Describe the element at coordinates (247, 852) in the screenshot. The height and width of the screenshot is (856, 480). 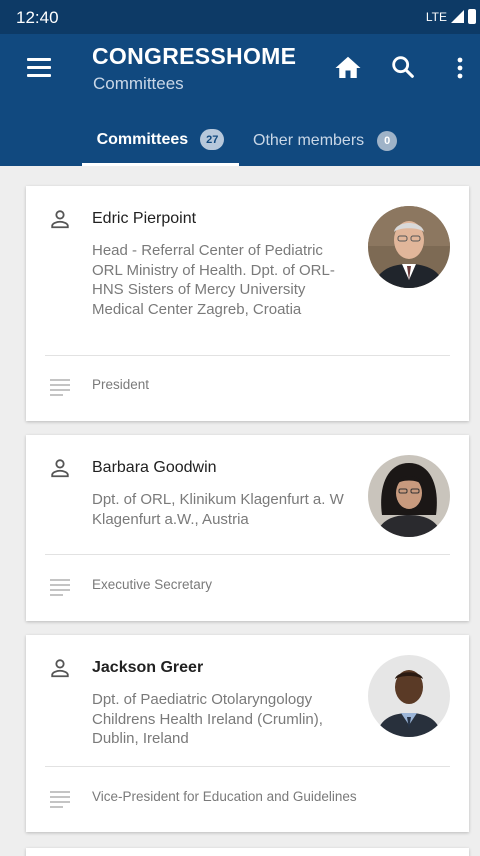
I see `member-card` at that location.